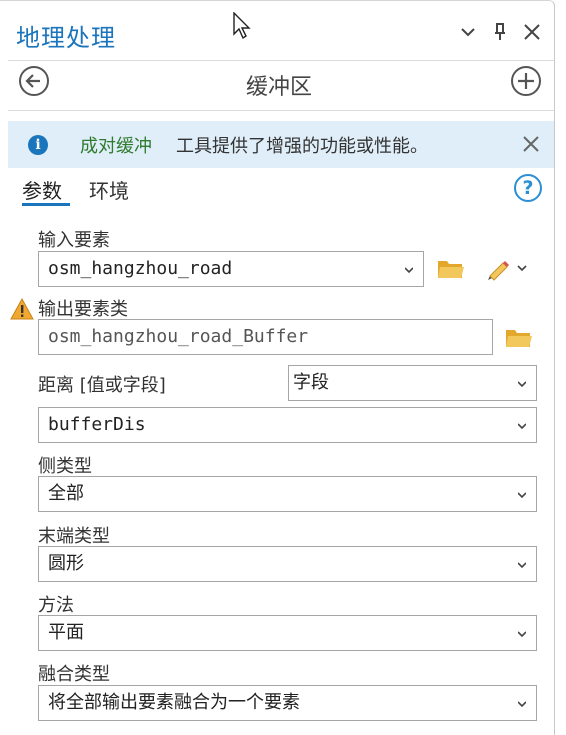 Image resolution: width=566 pixels, height=735 pixels. I want to click on pane-title: 地理处理, so click(66, 38).